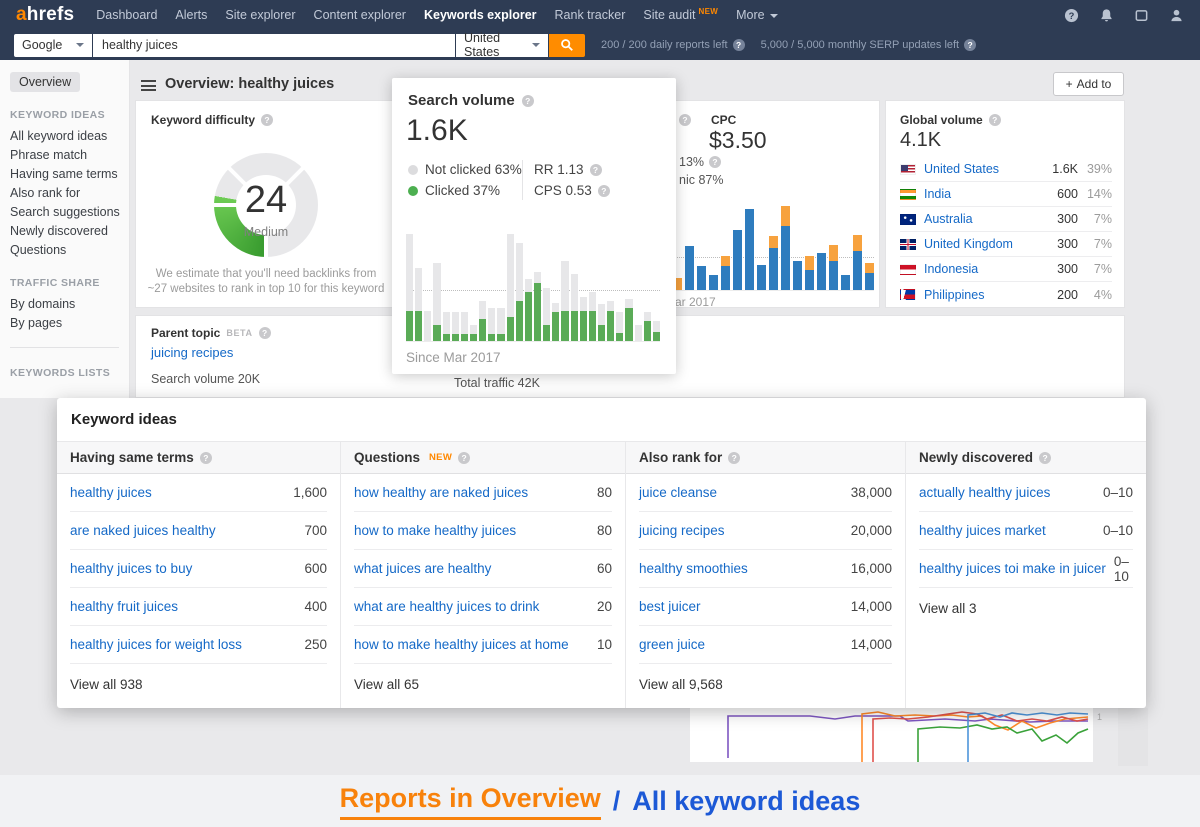 The image size is (1200, 827). Describe the element at coordinates (1071, 15) in the screenshot. I see `help-icon: ?` at that location.